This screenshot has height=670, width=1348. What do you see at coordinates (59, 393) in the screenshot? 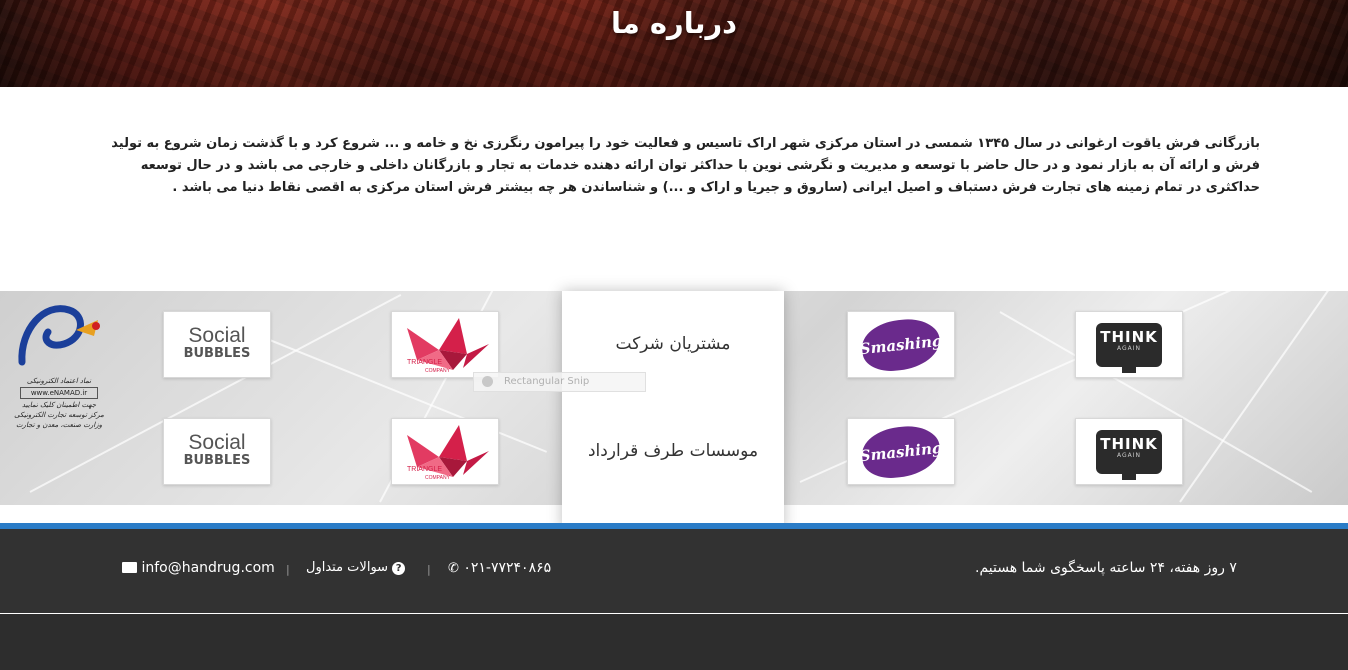
I see `enamad-url: www.eNAMAD.ir` at bounding box center [59, 393].